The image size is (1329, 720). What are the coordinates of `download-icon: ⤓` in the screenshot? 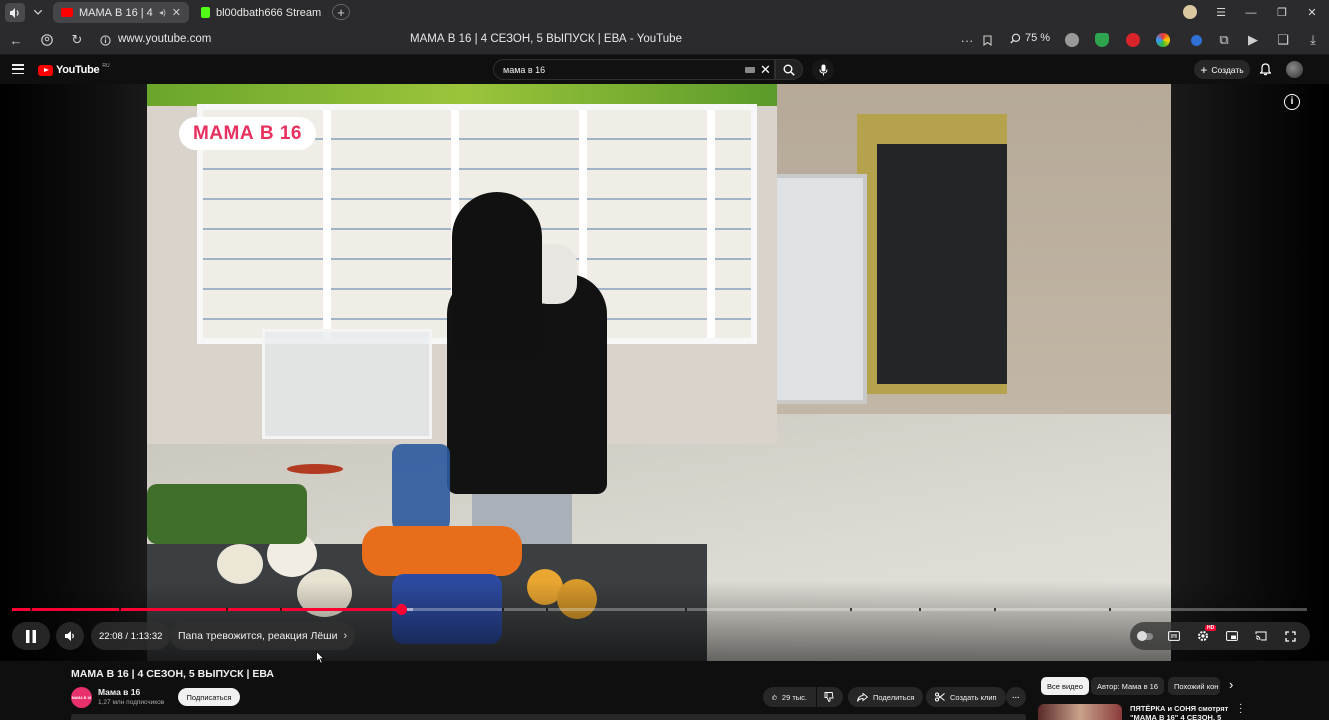 It's located at (1313, 40).